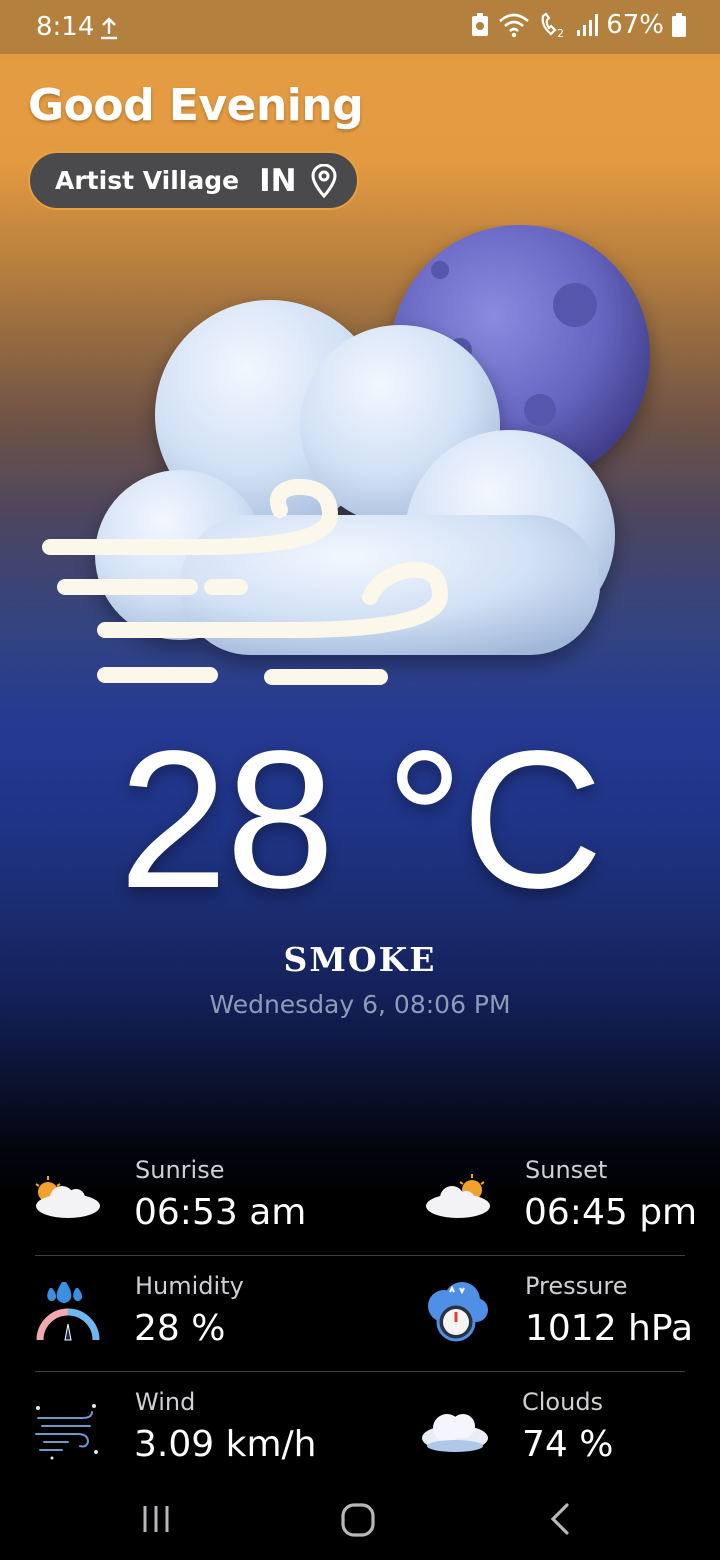 The height and width of the screenshot is (1560, 720). Describe the element at coordinates (68, 1311) in the screenshot. I see `humidity-icon` at that location.